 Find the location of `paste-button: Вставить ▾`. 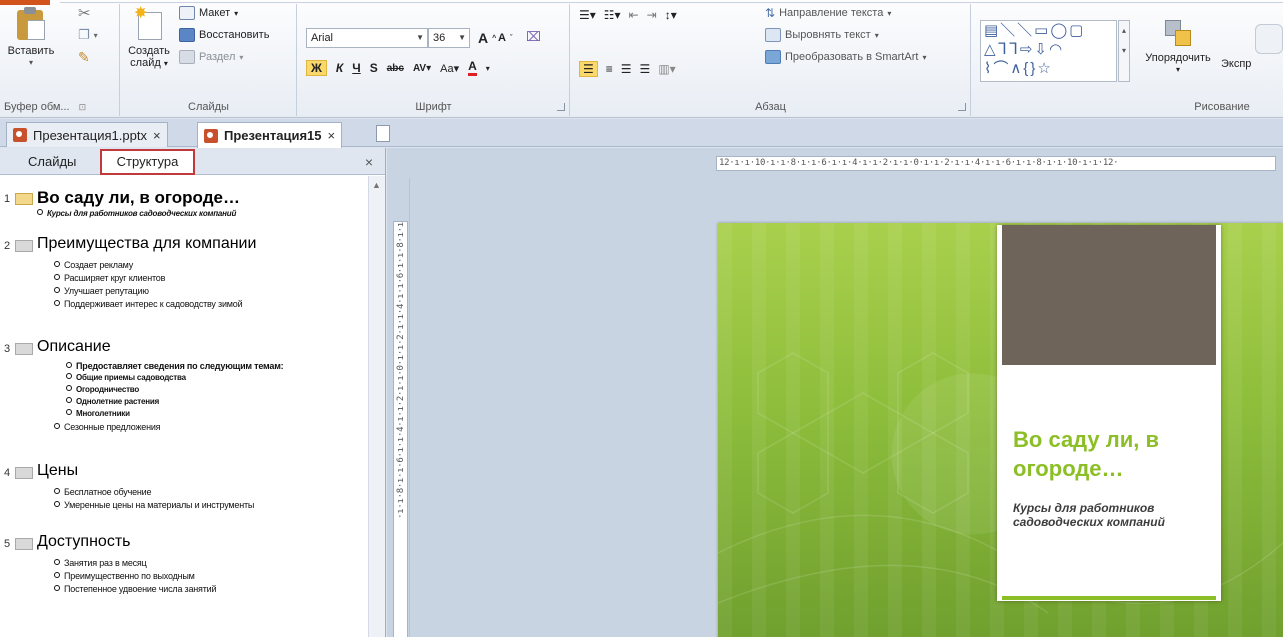

paste-button: Вставить ▾ is located at coordinates (31, 37).